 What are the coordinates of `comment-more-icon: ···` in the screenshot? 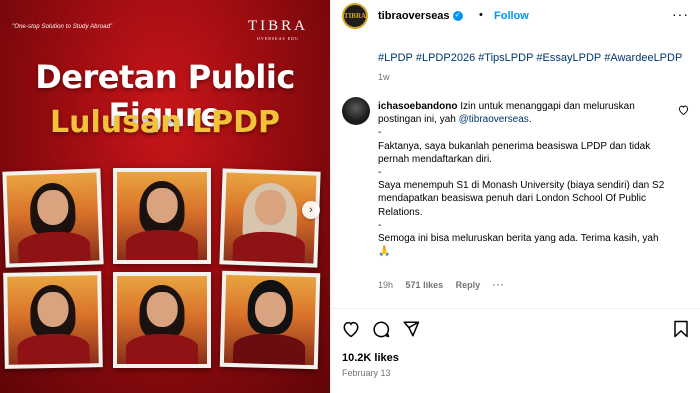 It's located at (499, 285).